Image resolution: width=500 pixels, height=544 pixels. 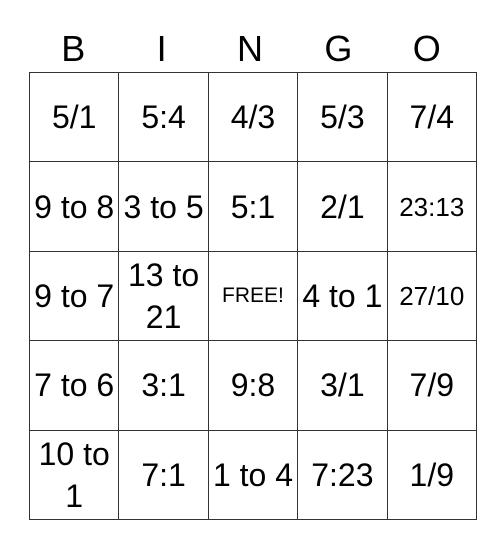 I want to click on header-letter-i: I, so click(x=161, y=48).